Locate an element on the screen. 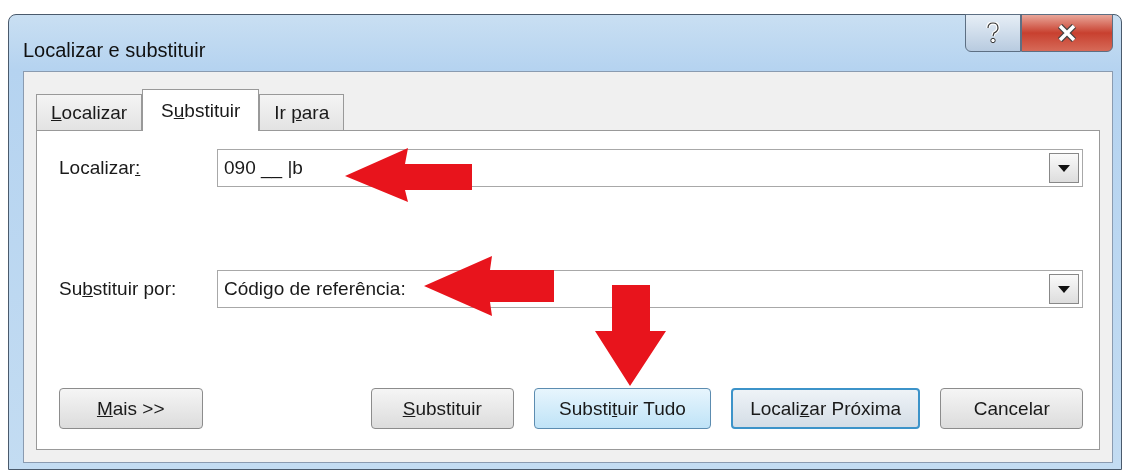 This screenshot has width=1132, height=473. dialog-button: Localizar Próxima is located at coordinates (825, 408).